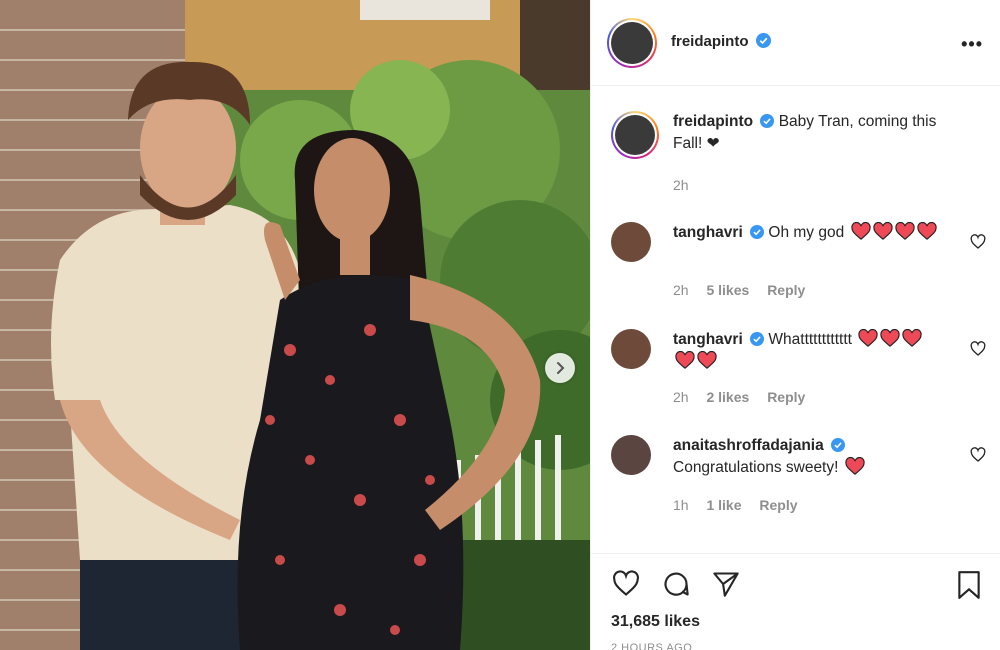 This screenshot has height=650, width=1000. Describe the element at coordinates (810, 339) in the screenshot. I see `comment-text: Whatttttttttttt` at that location.